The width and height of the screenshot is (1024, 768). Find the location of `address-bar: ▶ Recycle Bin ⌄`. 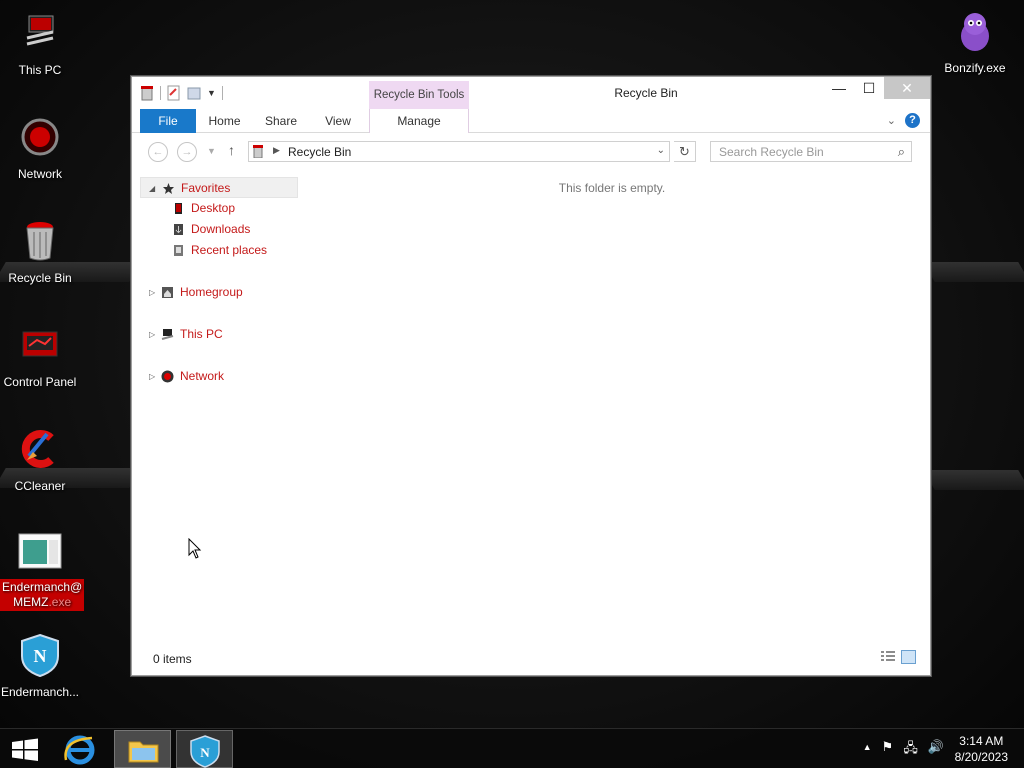

address-bar: ▶ Recycle Bin ⌄ is located at coordinates (459, 151).